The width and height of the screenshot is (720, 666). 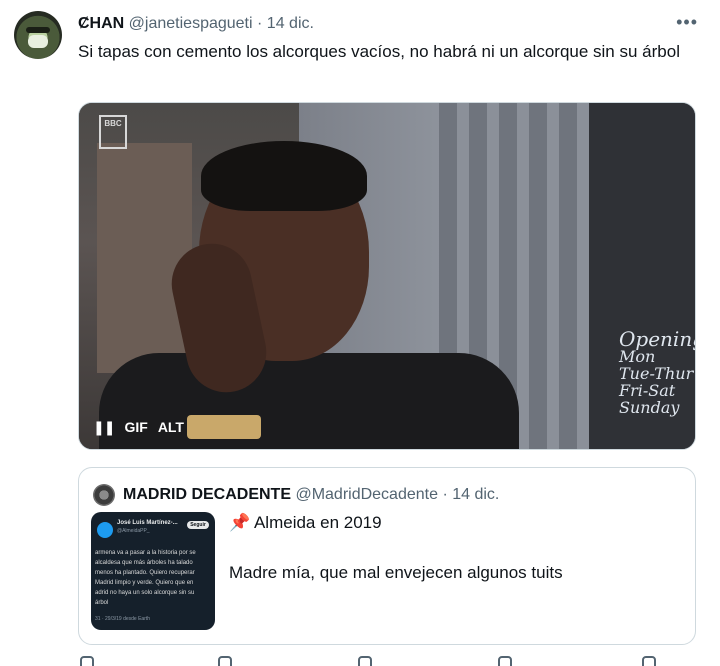 What do you see at coordinates (38, 30) in the screenshot?
I see `avatar-eyes` at bounding box center [38, 30].